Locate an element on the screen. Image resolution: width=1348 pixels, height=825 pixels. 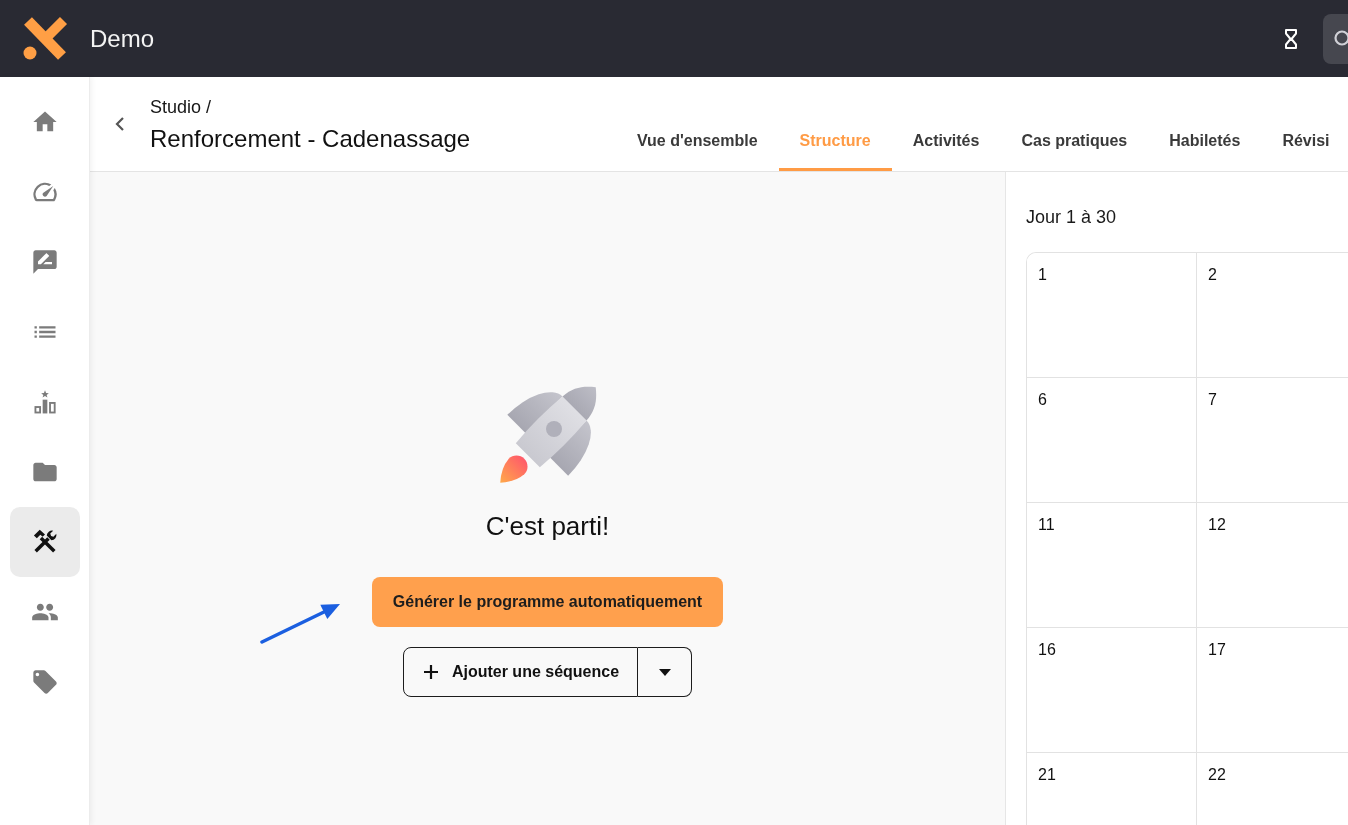
hourglass-icon is located at coordinates (1291, 38).